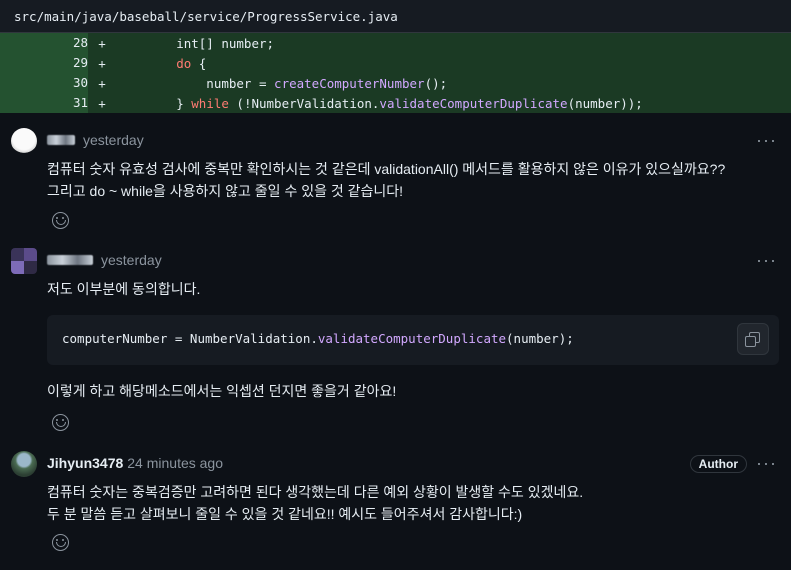 The image size is (791, 570). I want to click on code-line: number = createComputerNumber();, so click(281, 83).